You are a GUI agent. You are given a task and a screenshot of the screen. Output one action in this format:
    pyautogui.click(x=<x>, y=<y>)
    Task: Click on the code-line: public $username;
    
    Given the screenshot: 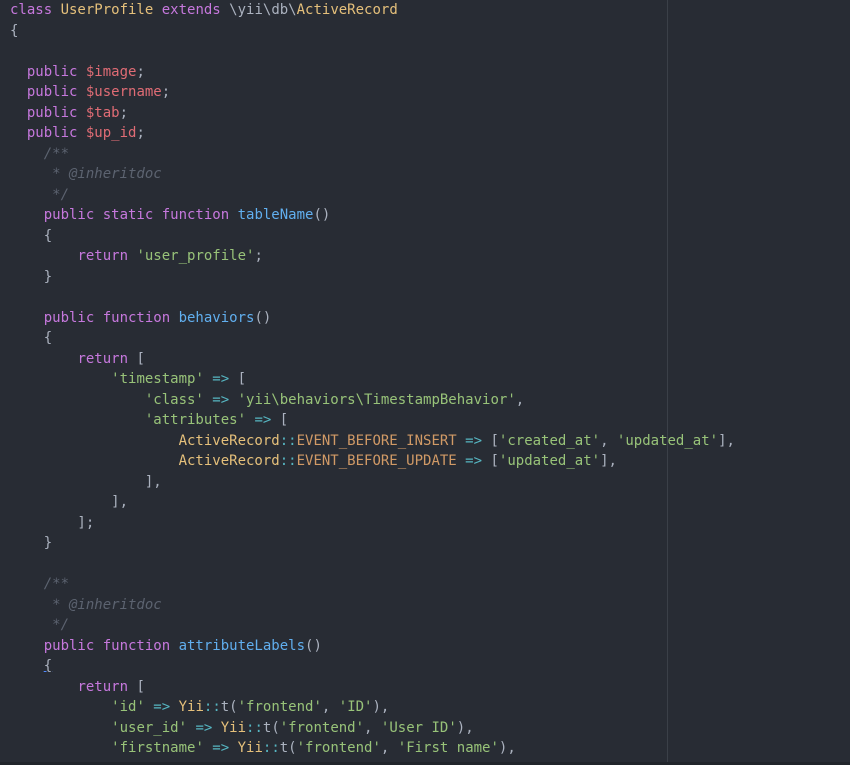 What is the action you would take?
    pyautogui.click(x=430, y=92)
    